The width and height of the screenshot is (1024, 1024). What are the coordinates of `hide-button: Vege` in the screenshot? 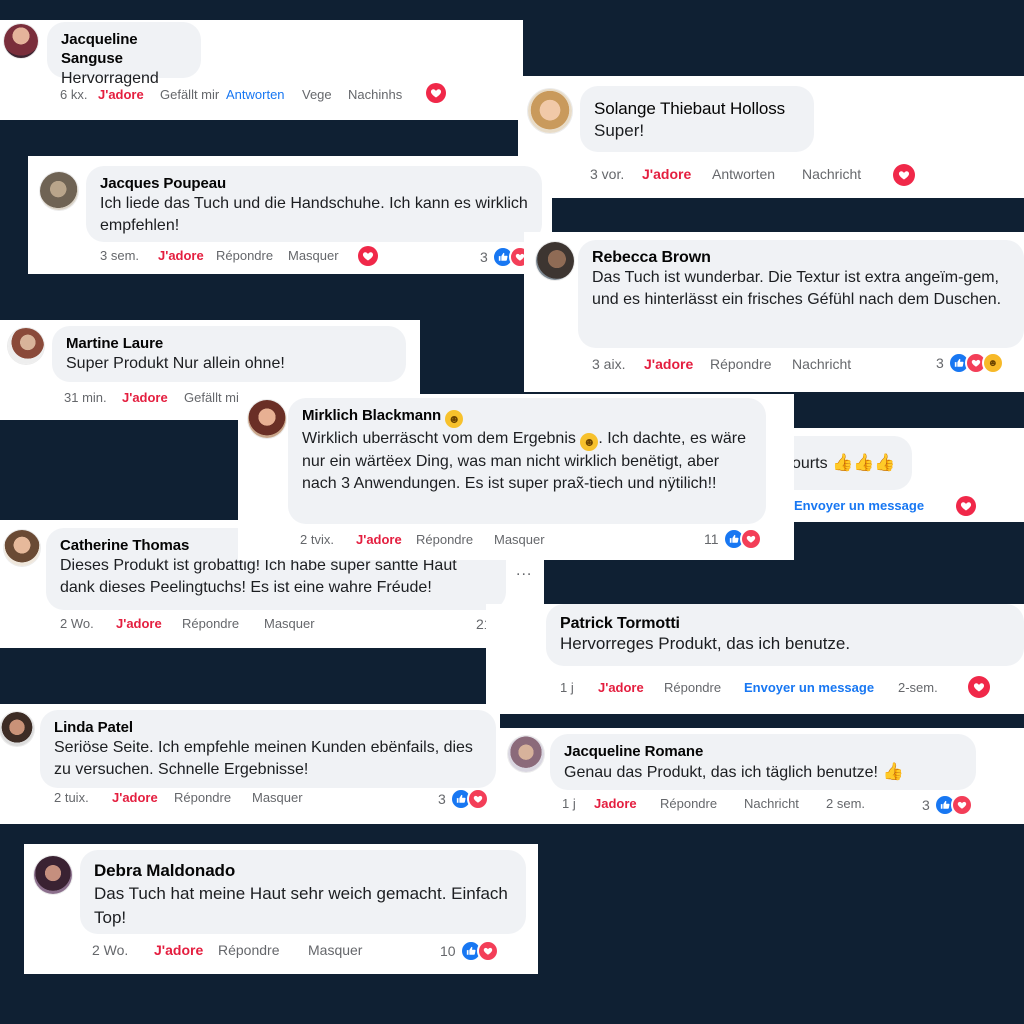 It's located at (325, 94).